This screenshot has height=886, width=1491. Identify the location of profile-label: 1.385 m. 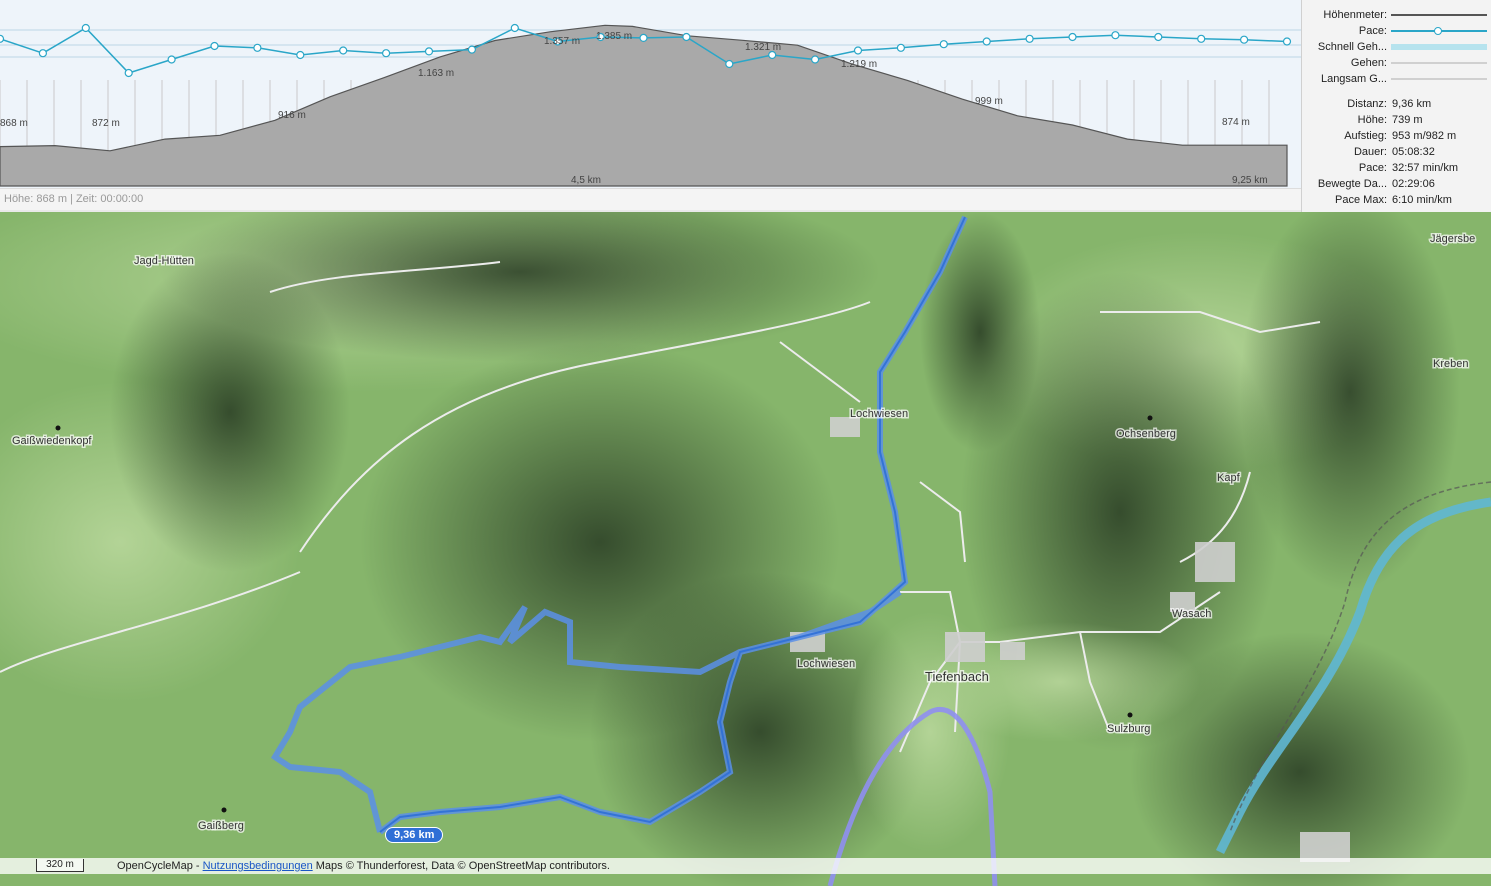
(614, 36).